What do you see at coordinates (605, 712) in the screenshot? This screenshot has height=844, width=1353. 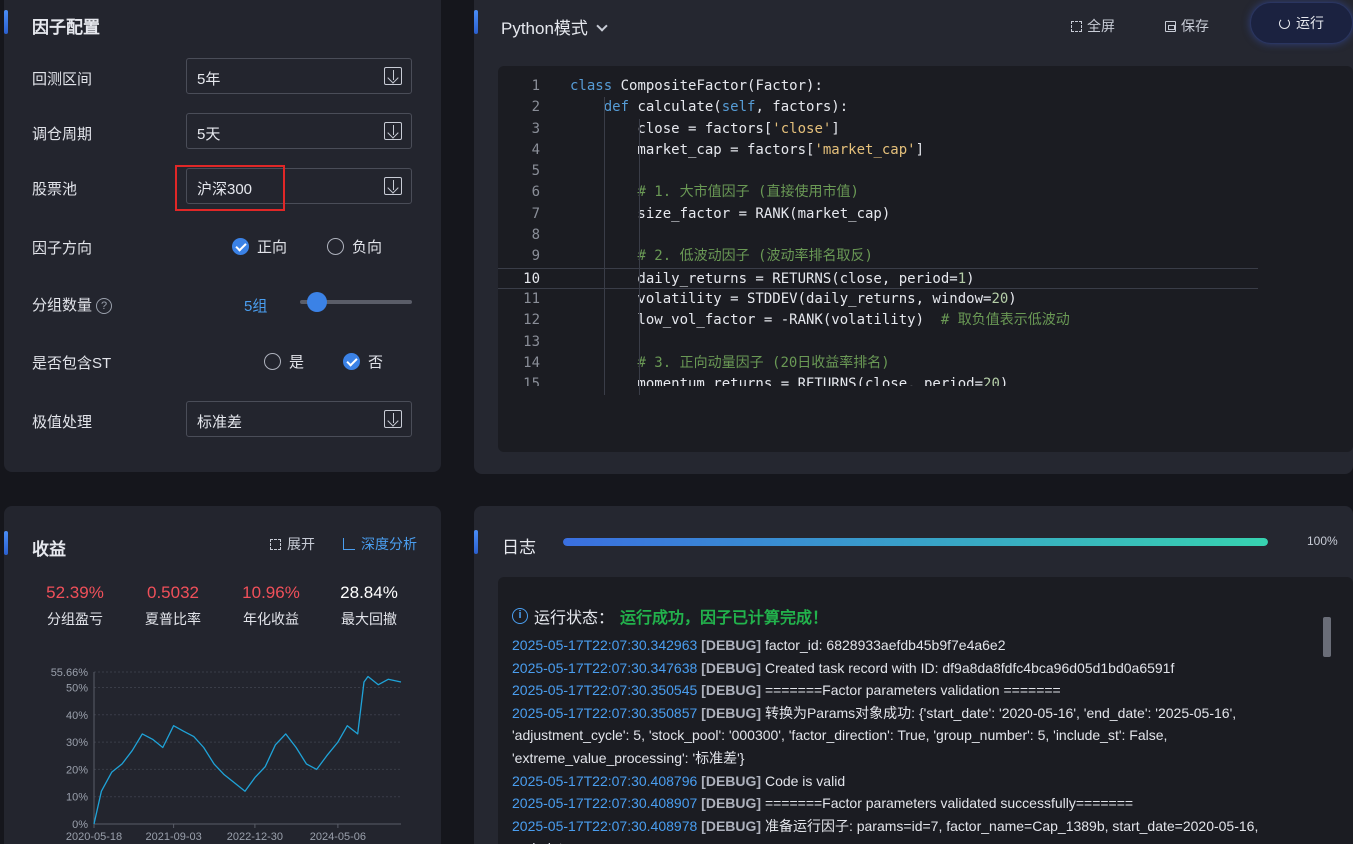 I see `log-timestamp: 2025-05-17T22:07:30.350857` at bounding box center [605, 712].